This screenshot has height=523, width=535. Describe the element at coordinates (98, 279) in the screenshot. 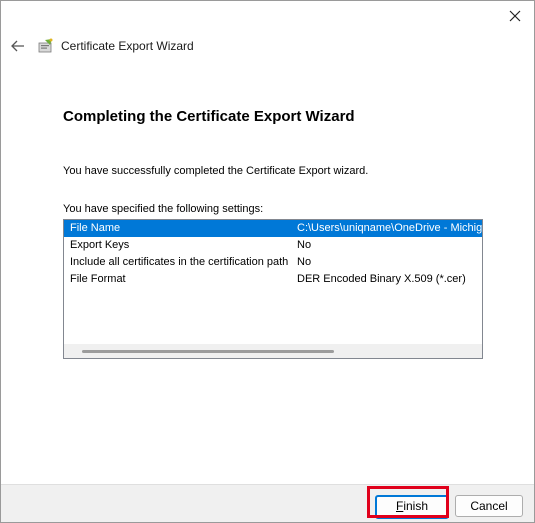

I see `setting-key: File Format` at that location.